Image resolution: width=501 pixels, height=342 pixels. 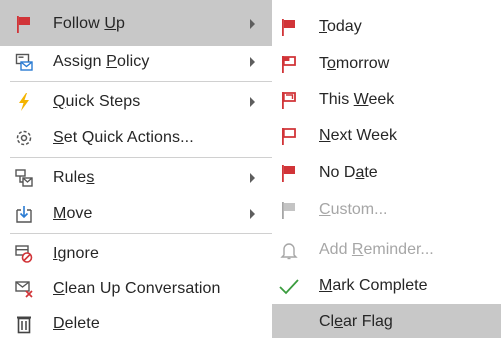 What do you see at coordinates (89, 23) in the screenshot?
I see `menu-item-label: Follow Up` at bounding box center [89, 23].